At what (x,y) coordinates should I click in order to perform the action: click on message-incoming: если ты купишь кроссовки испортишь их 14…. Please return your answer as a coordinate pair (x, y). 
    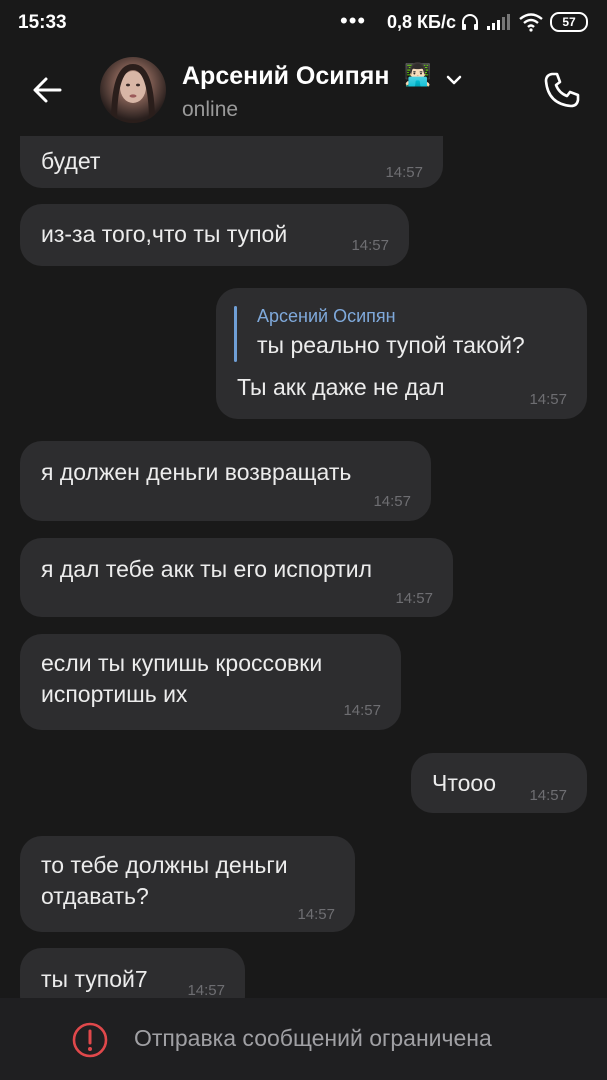
    Looking at the image, I should click on (210, 682).